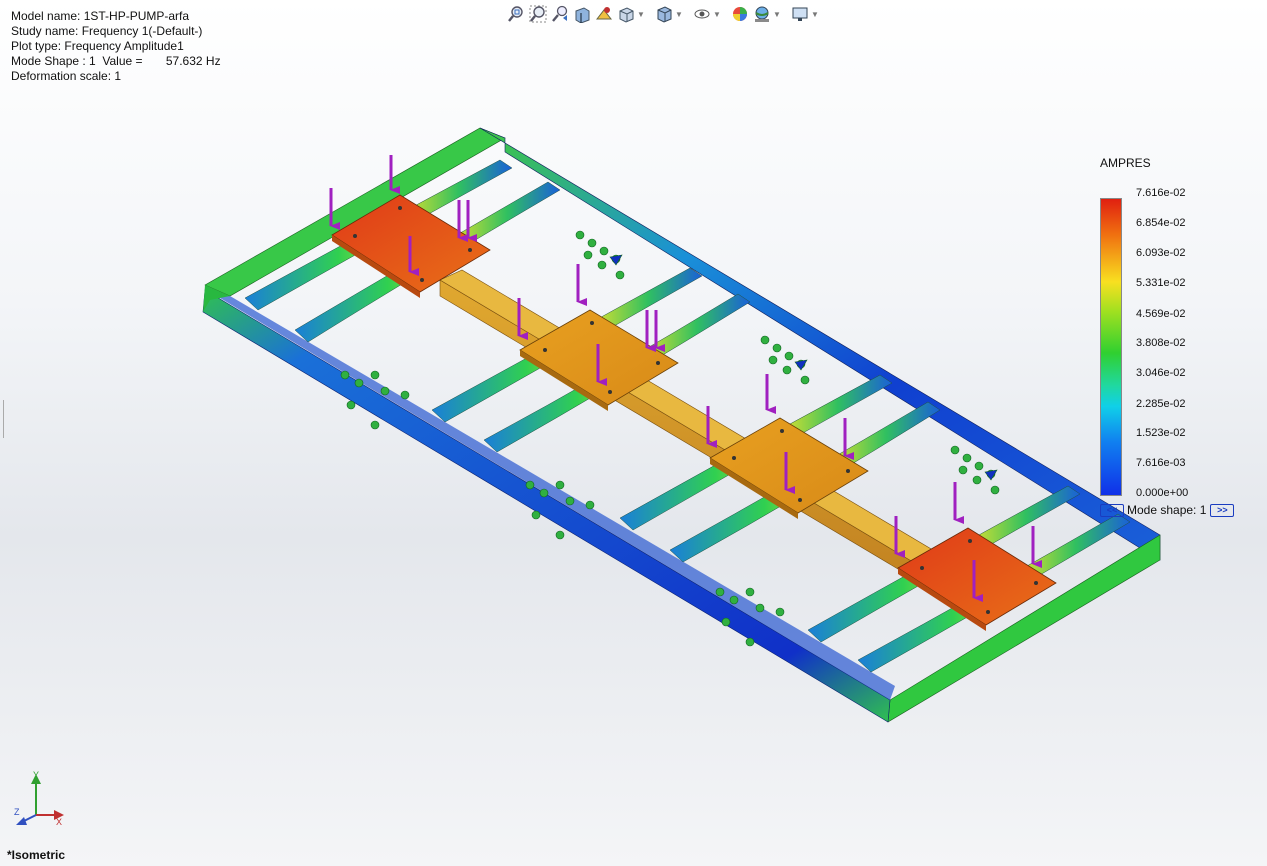 This screenshot has height=866, width=1267. What do you see at coordinates (1161, 253) in the screenshot?
I see `legend-label: 6.093e-02` at bounding box center [1161, 253].